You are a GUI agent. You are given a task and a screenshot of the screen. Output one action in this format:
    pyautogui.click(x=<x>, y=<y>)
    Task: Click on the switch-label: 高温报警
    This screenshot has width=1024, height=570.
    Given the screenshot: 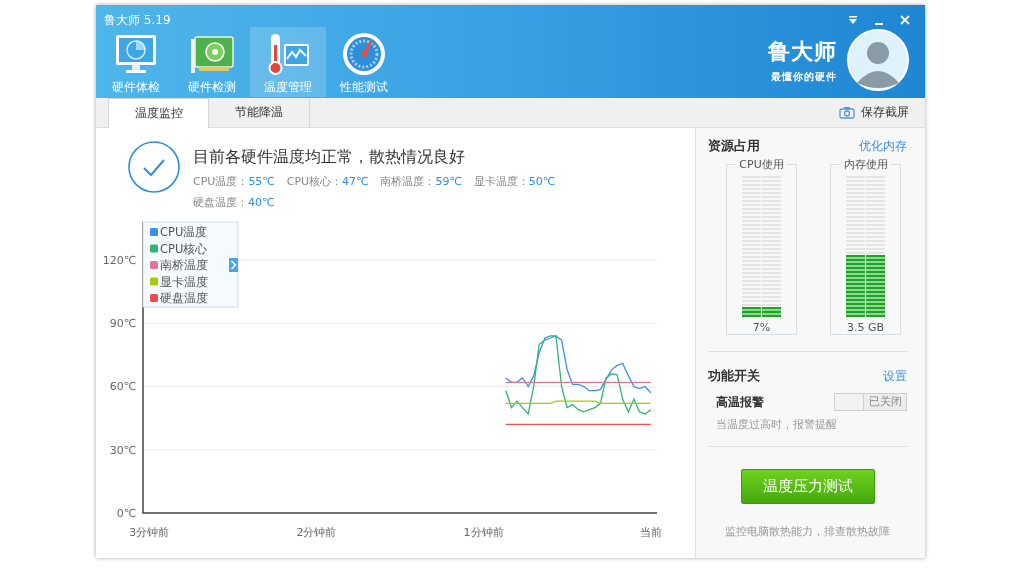 What is the action you would take?
    pyautogui.click(x=740, y=402)
    